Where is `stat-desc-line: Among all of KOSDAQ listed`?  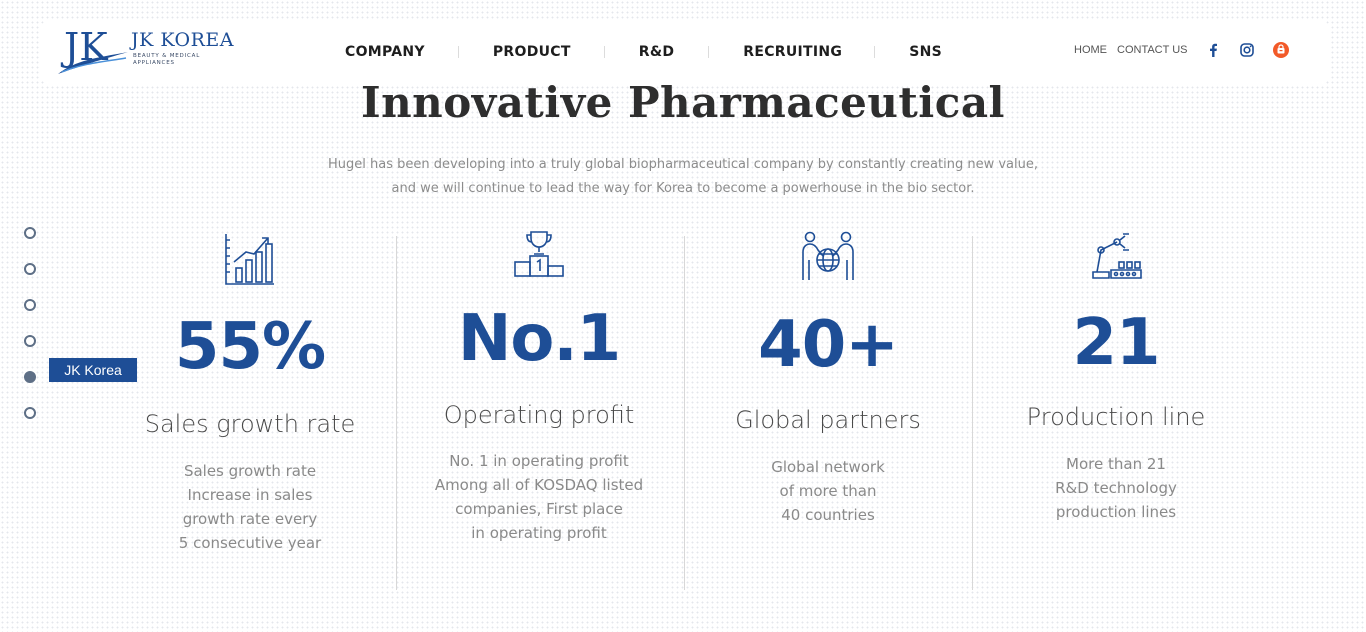
stat-desc-line: Among all of KOSDAQ listed is located at coordinates (539, 485).